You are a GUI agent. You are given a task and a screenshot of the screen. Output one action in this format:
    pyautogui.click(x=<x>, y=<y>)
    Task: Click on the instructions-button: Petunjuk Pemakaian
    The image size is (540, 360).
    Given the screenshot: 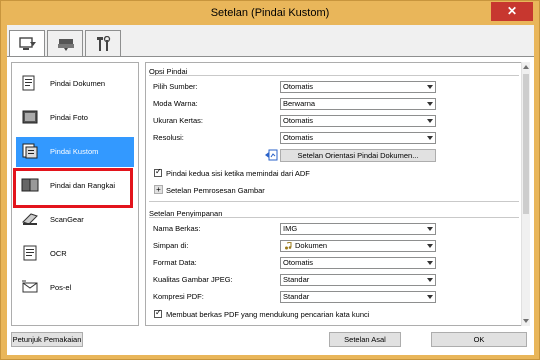 What is the action you would take?
    pyautogui.click(x=47, y=339)
    